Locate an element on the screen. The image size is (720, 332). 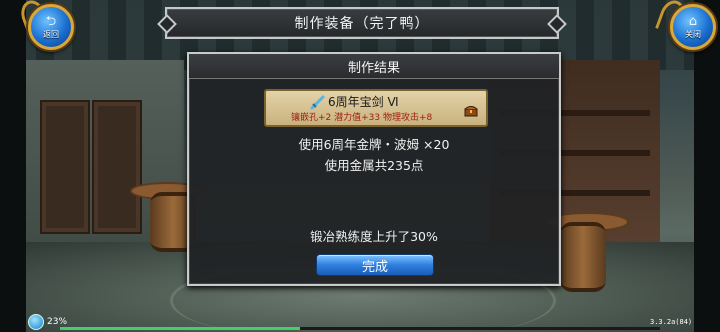
back-arrow-icon: ⮌ is located at coordinates (51, 21).